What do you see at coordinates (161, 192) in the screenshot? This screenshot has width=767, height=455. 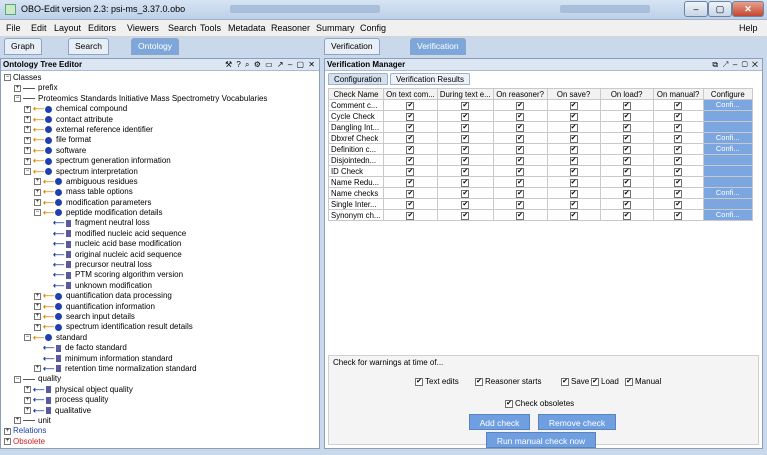 I see `tree-node: + ⟵ mass table options` at bounding box center [161, 192].